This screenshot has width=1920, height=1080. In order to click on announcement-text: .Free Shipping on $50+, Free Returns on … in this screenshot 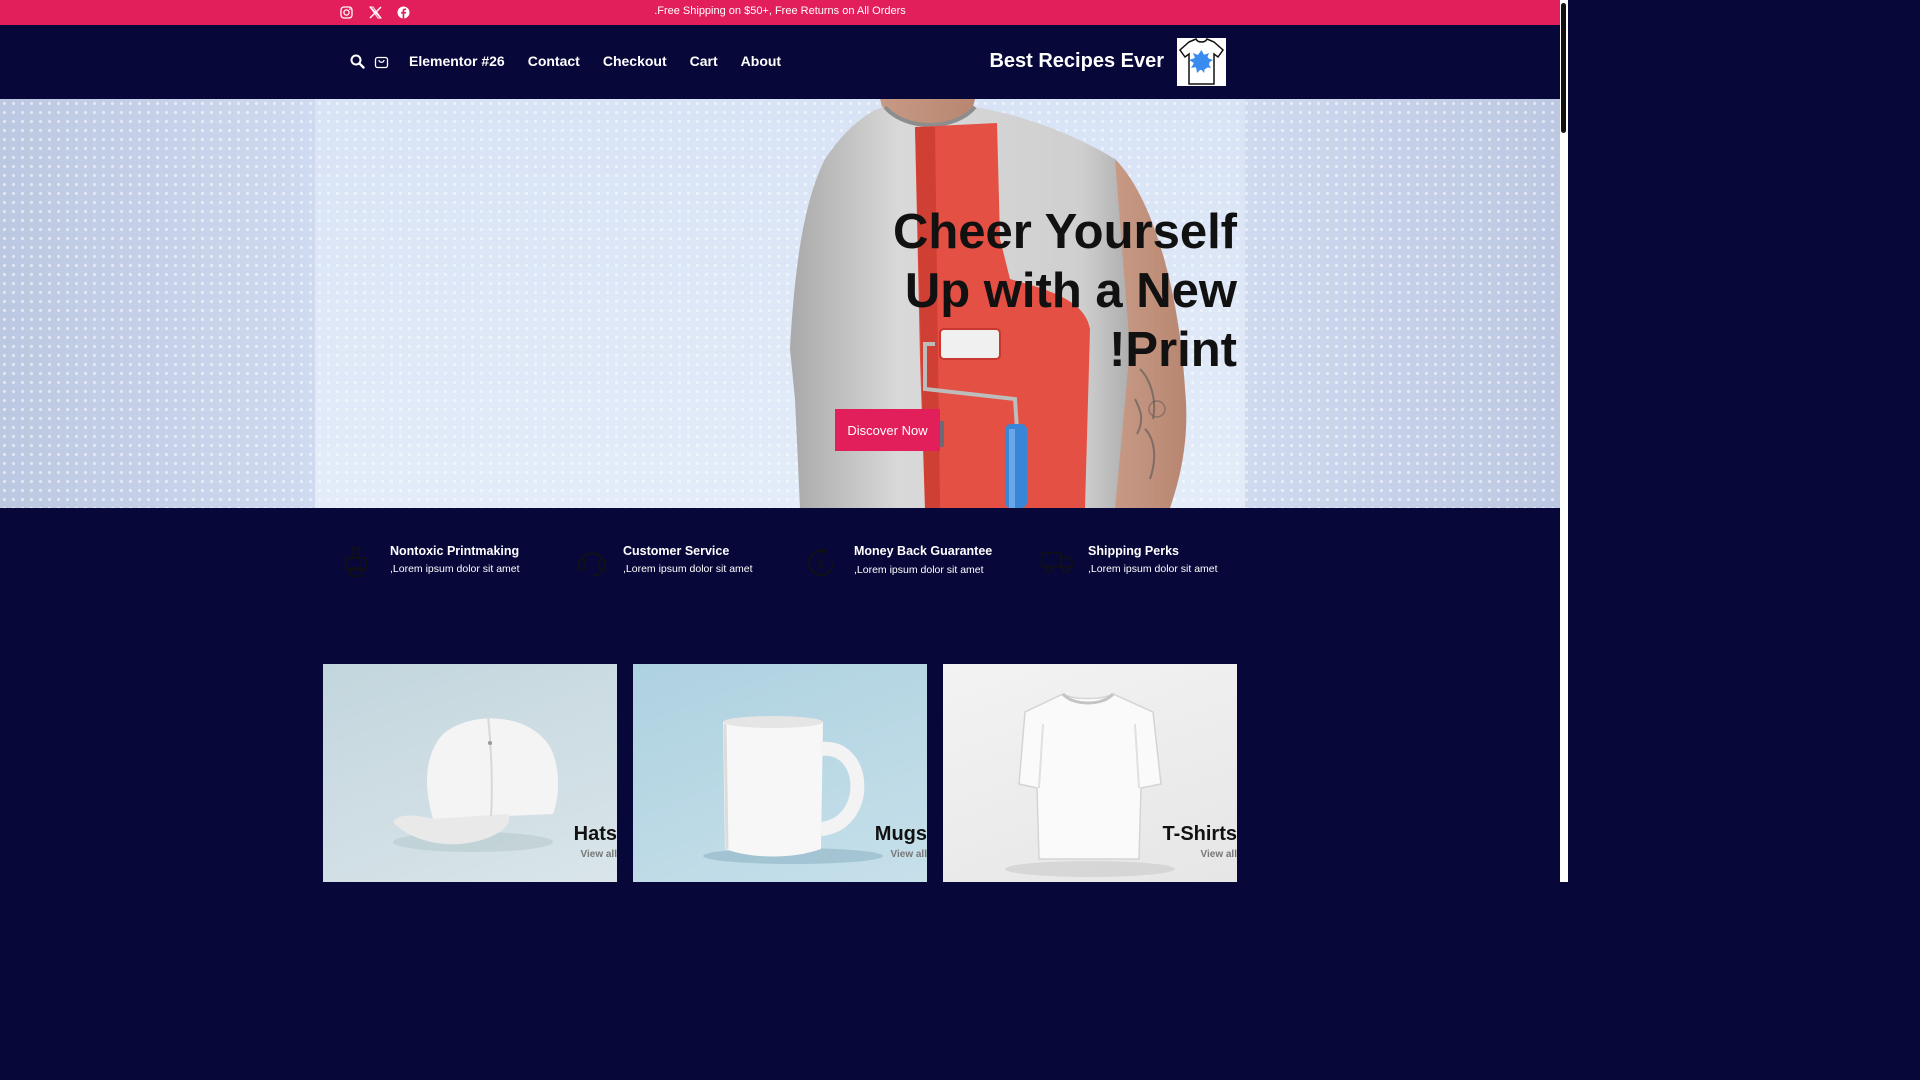, I will do `click(780, 11)`.